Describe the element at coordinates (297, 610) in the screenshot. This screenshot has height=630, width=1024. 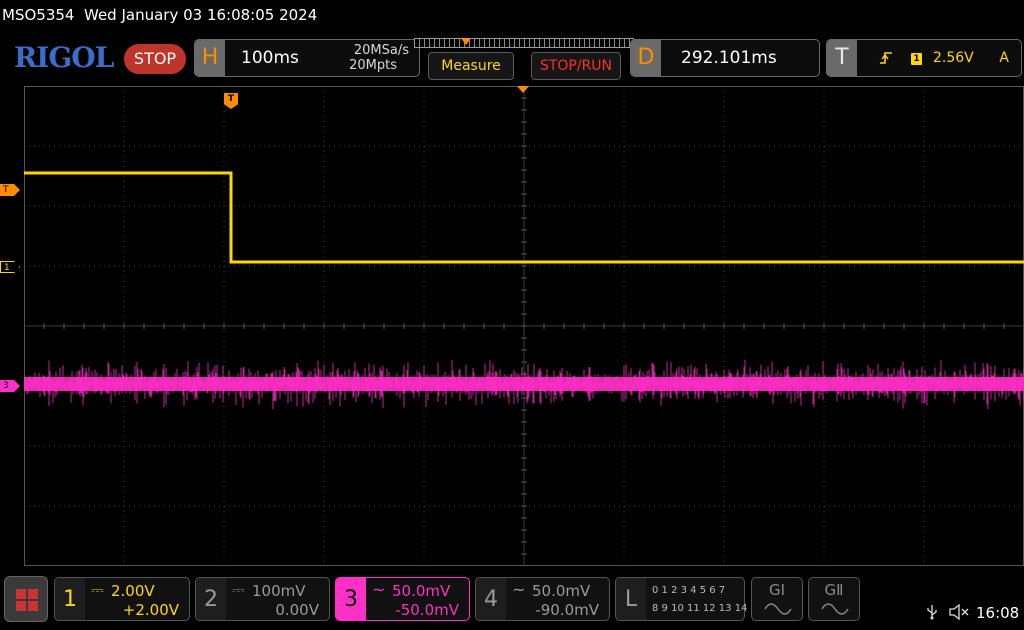
I see `channel-2-offset: 0.00V` at that location.